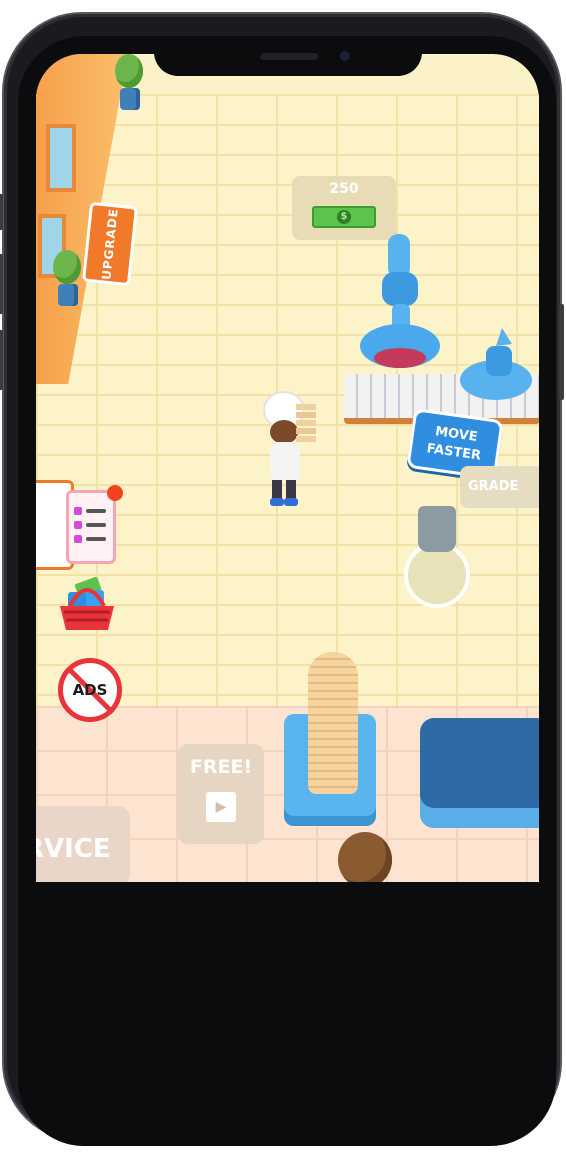 This screenshot has height=1156, width=566. I want to click on free-reward-tile: FREE! ▶, so click(221, 794).